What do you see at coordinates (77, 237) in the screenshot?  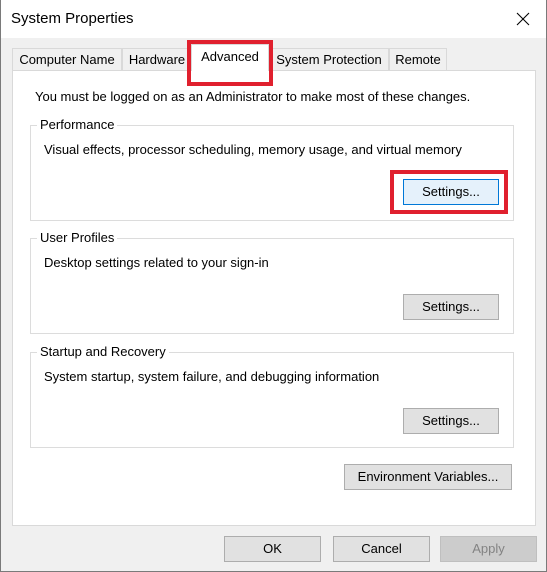 I see `user-profiles-label: User Profiles` at bounding box center [77, 237].